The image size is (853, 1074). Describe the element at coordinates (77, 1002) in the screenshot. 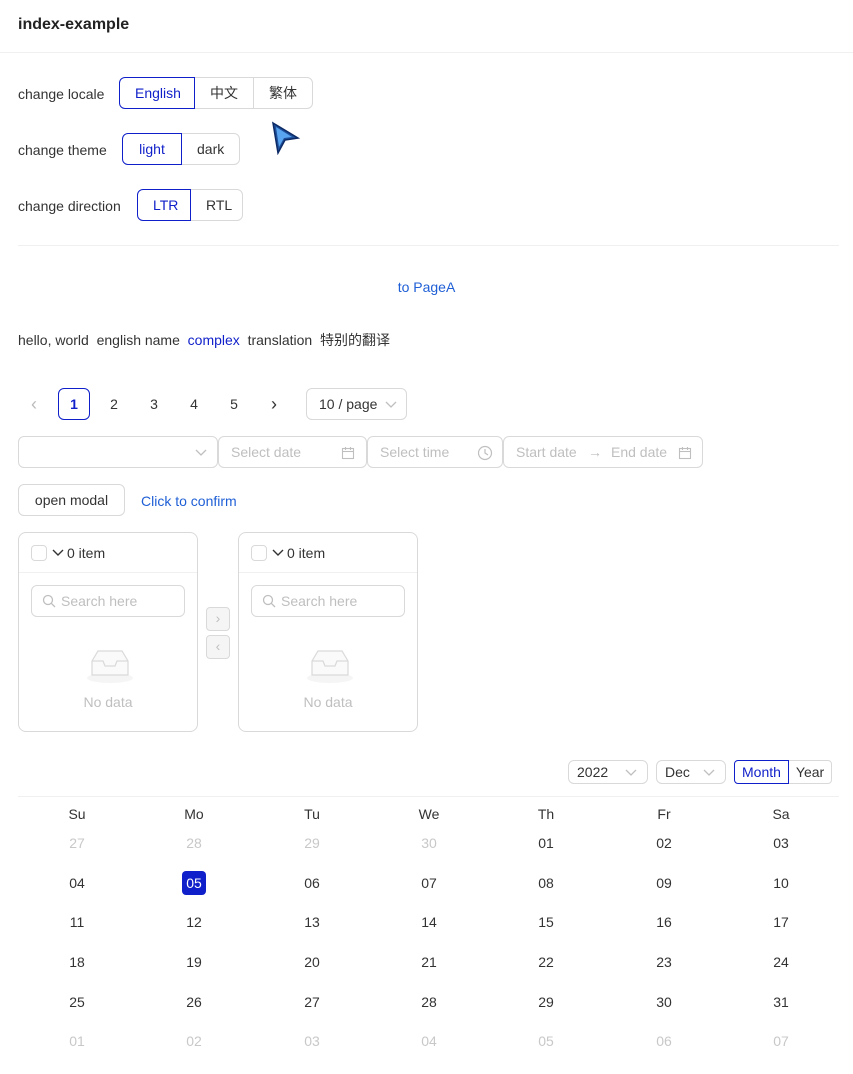

I see `calendar-date-cell: 25` at that location.